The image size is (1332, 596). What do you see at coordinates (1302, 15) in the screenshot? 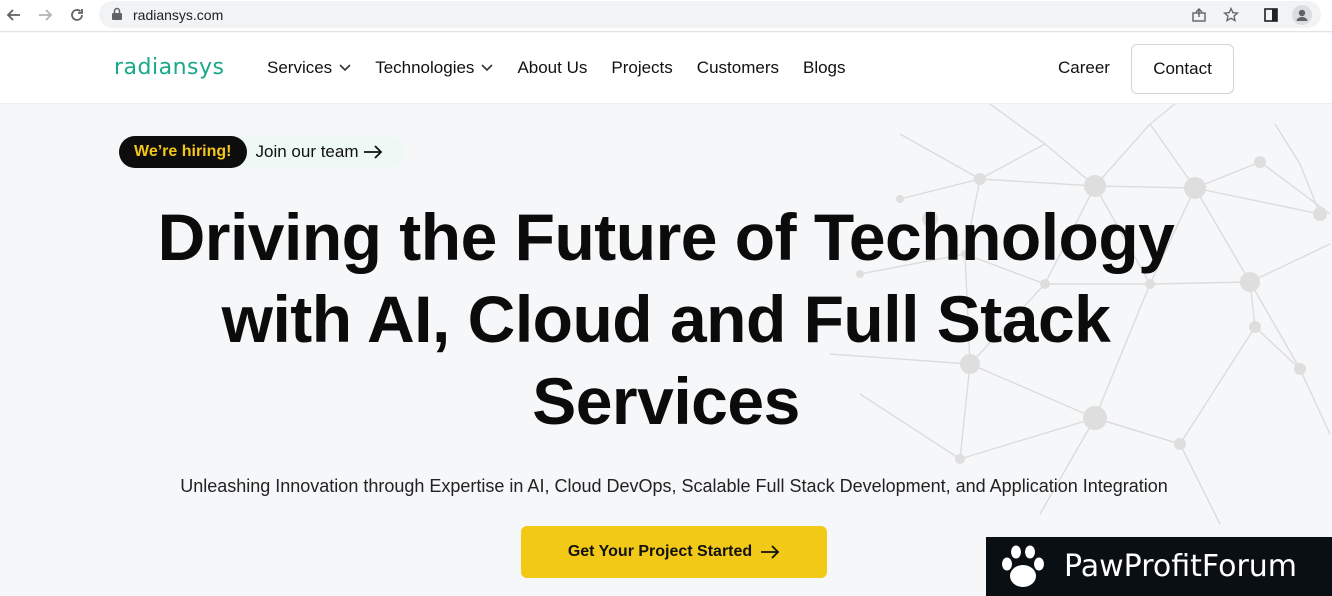
I see `profile-icon` at bounding box center [1302, 15].